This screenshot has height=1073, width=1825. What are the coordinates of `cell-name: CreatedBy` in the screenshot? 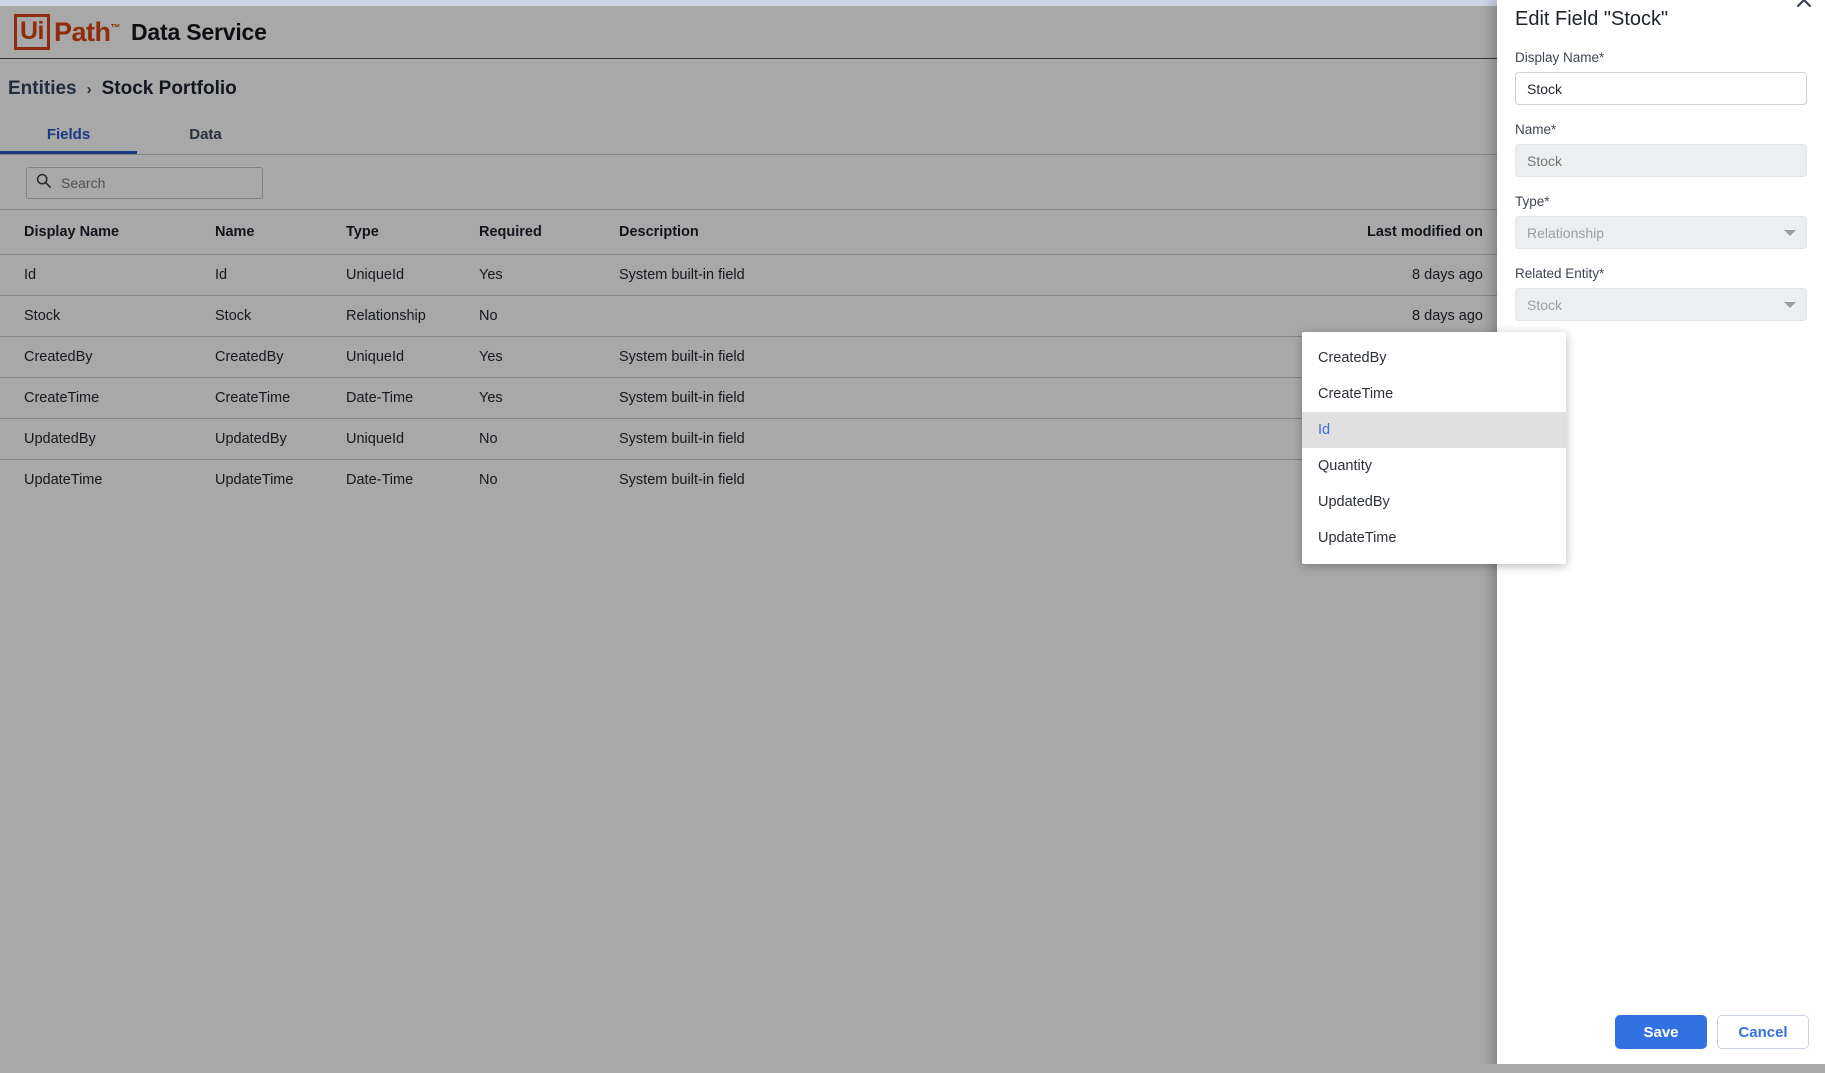 It's located at (249, 357).